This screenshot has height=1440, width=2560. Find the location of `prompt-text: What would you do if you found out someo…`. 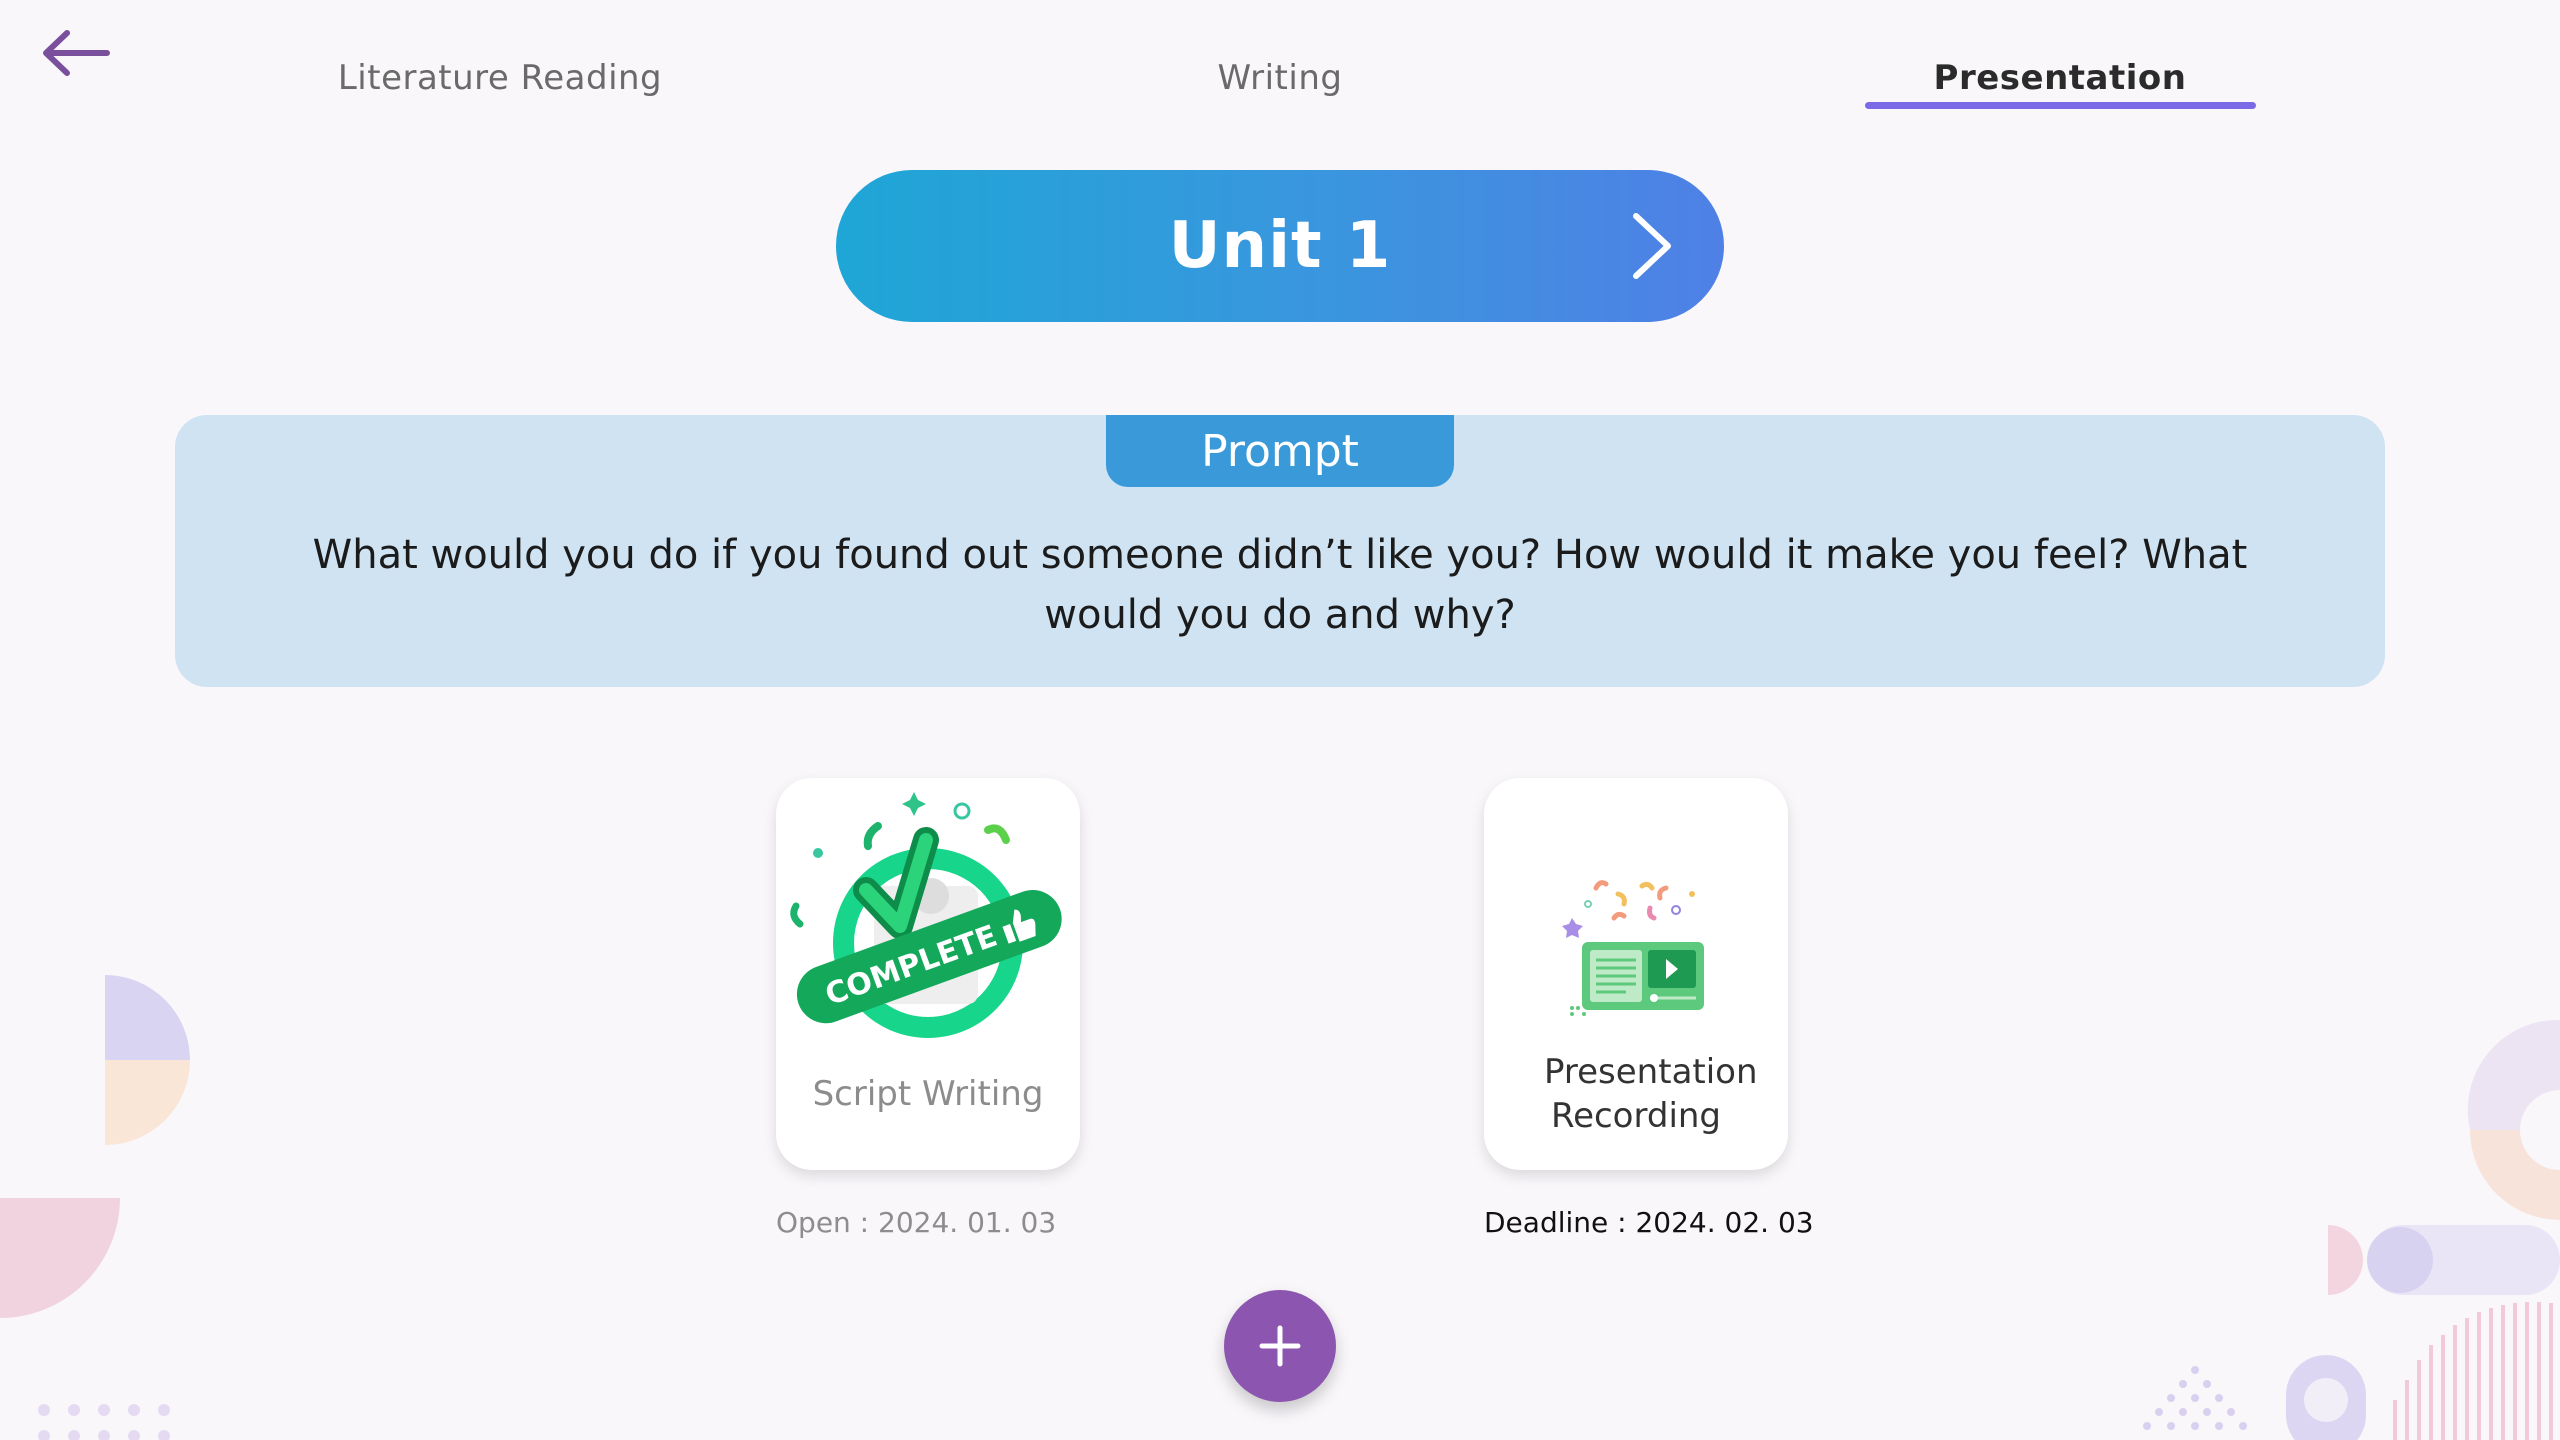

prompt-text: What would you do if you found out someo… is located at coordinates (1280, 585).